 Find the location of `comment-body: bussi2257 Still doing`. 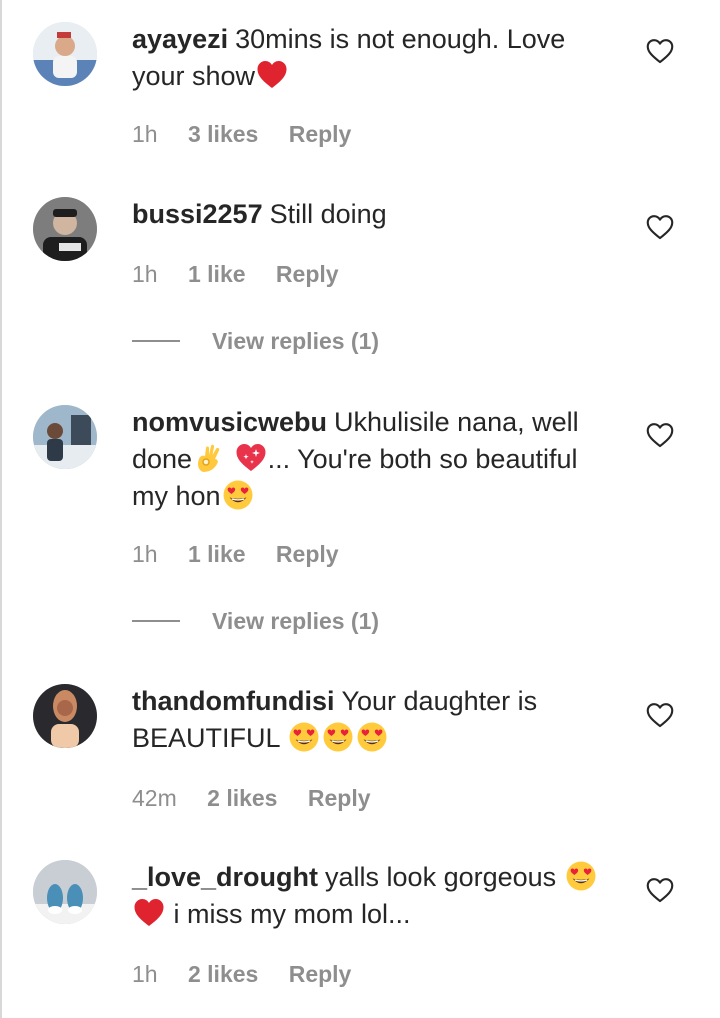

comment-body: bussi2257 Still doing is located at coordinates (367, 214).